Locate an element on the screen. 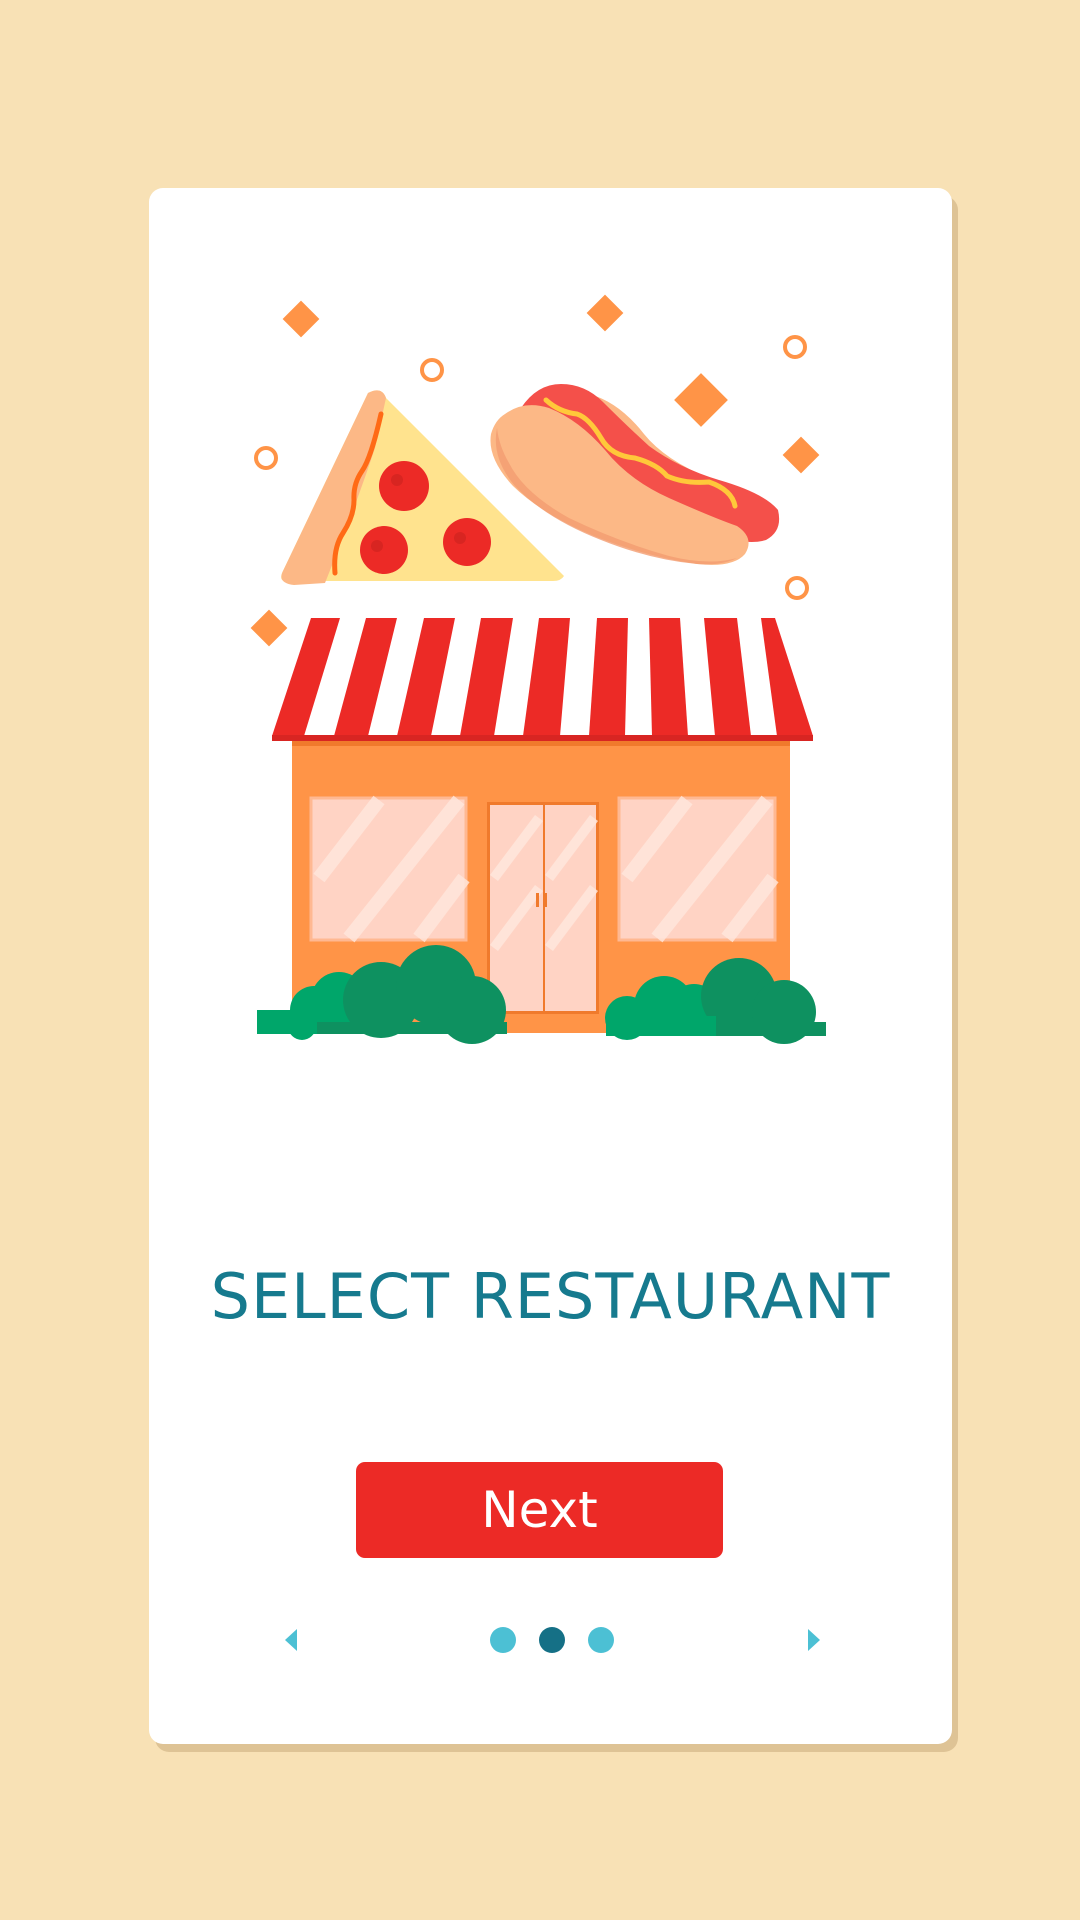 The image size is (1080, 1920). pagination-dots is located at coordinates (552, 1640).